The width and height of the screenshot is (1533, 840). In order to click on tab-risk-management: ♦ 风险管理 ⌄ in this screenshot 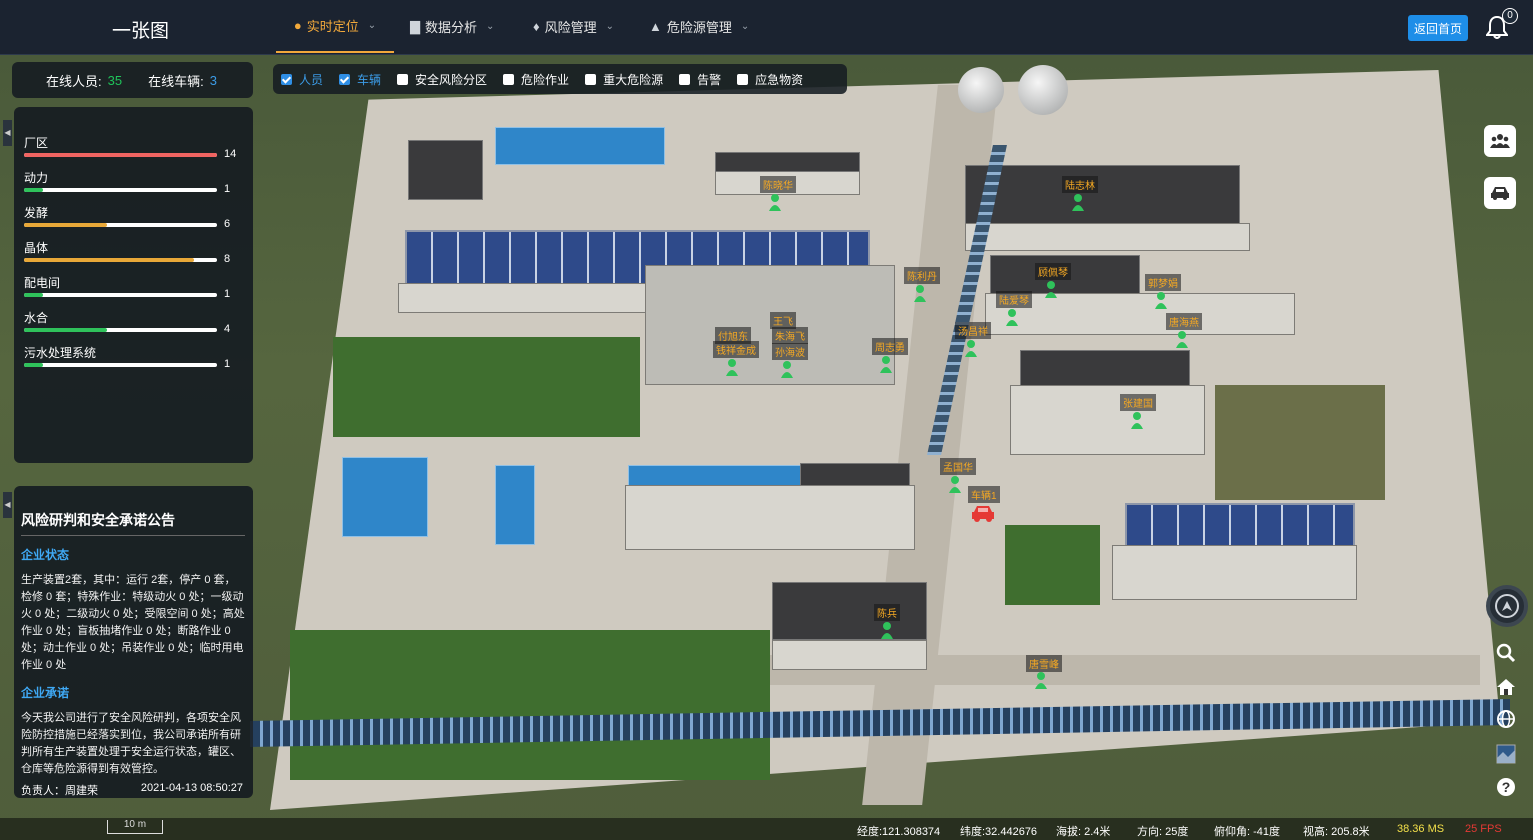, I will do `click(573, 26)`.